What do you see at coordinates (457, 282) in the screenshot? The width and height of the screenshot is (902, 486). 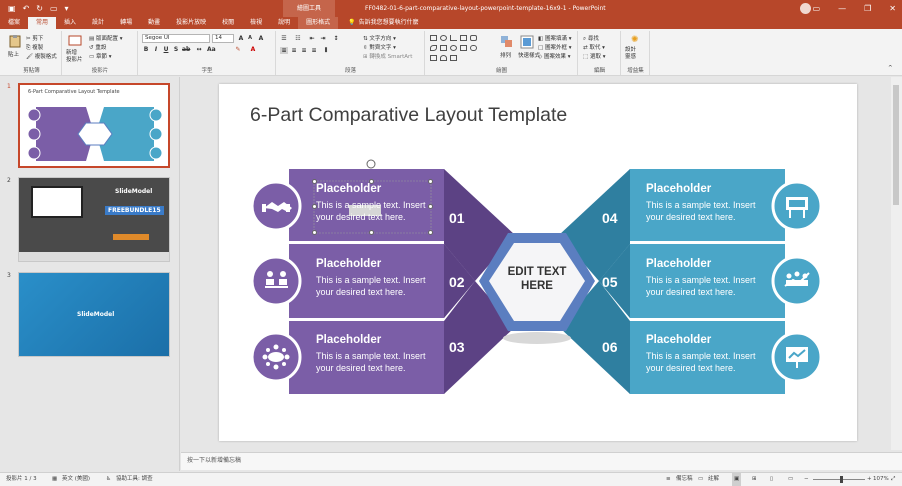 I see `number-02: 02` at bounding box center [457, 282].